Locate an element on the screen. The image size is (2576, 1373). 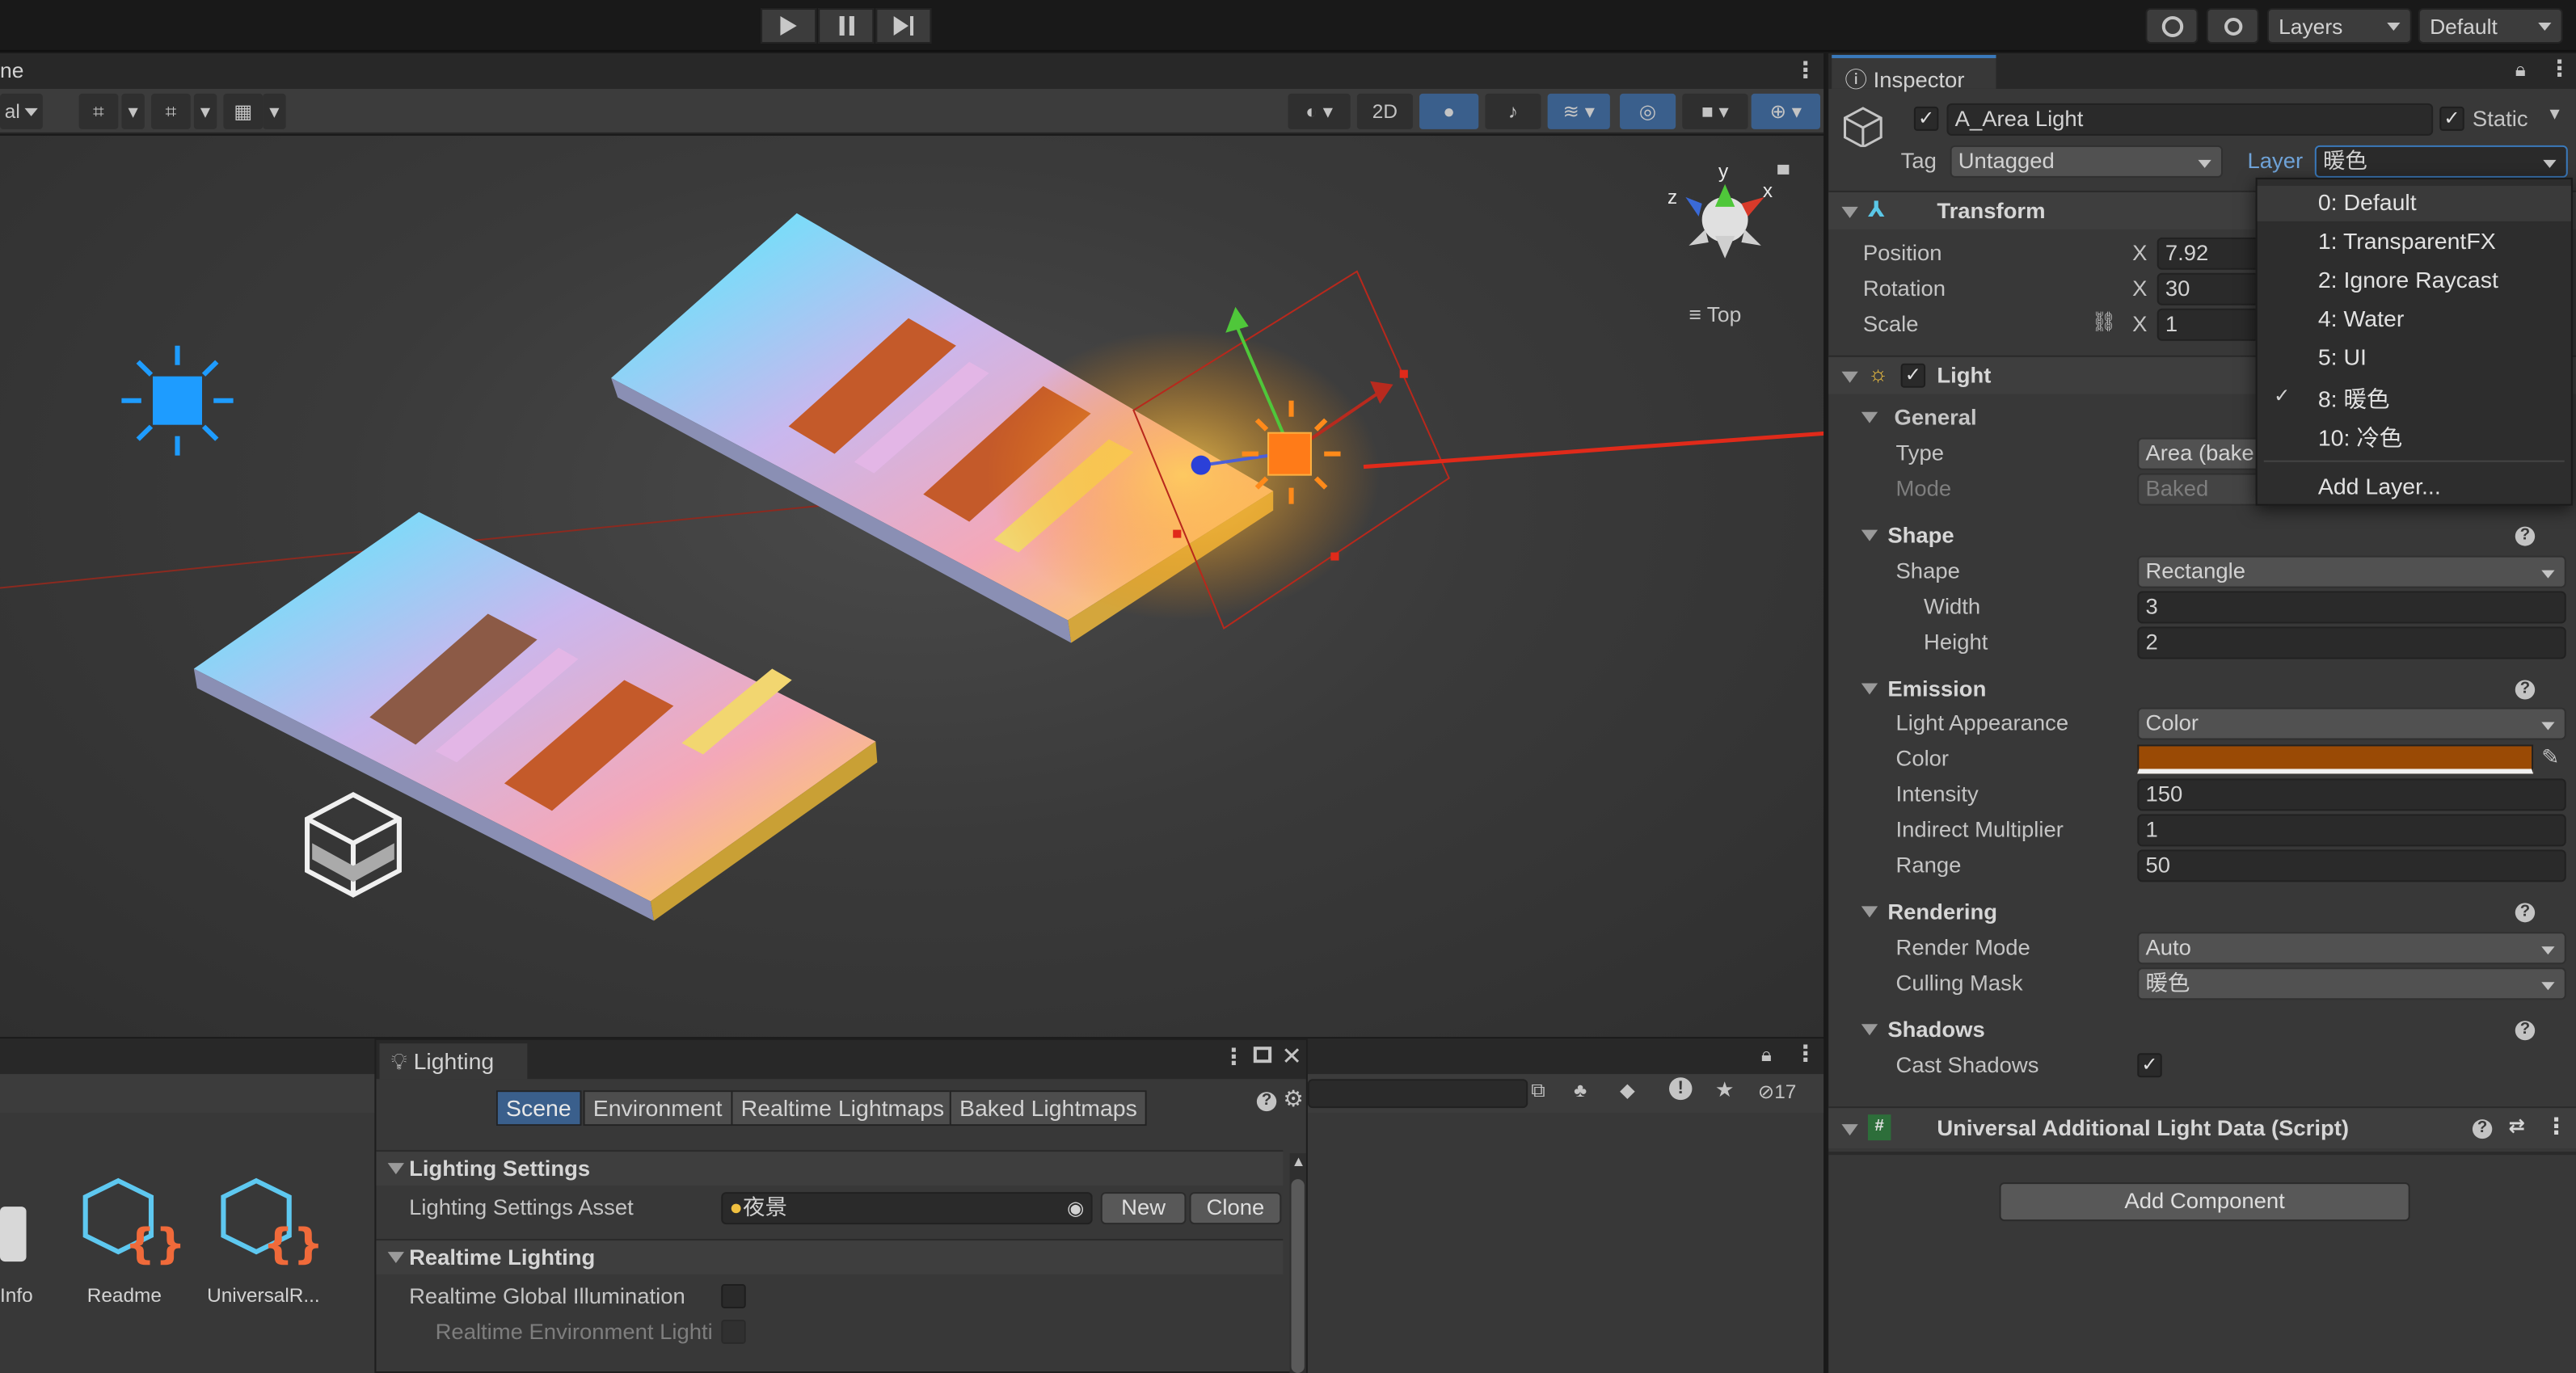
grid-visibility-icon: ▦ is located at coordinates (243, 111).